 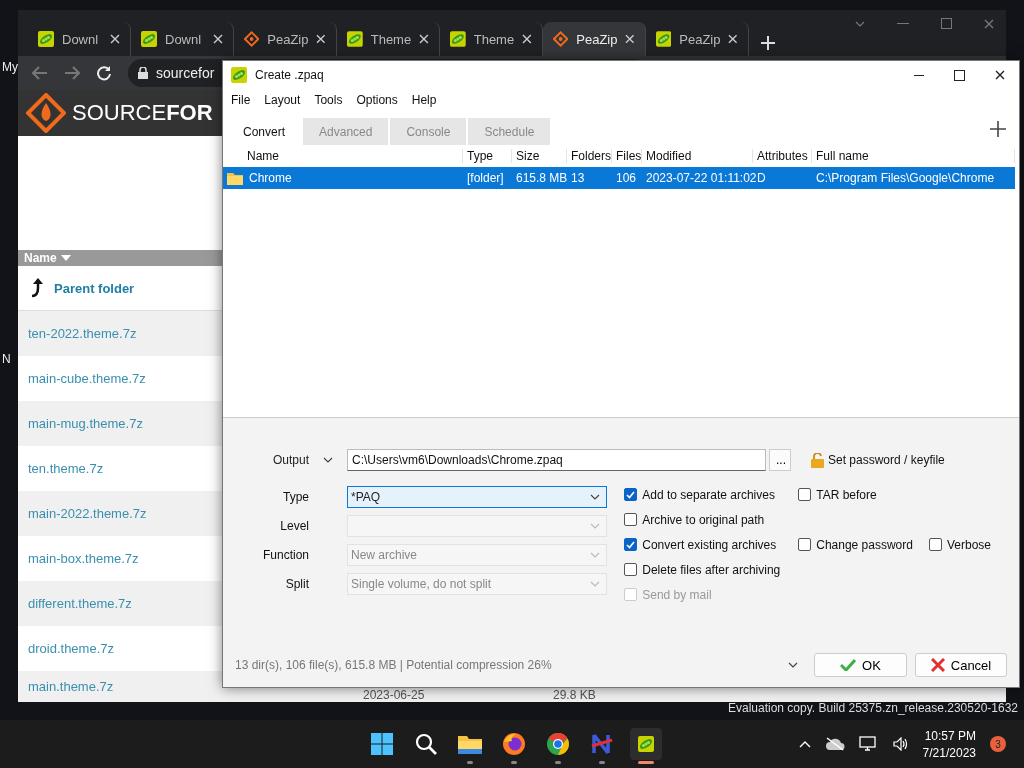 I want to click on field-label: Function, so click(x=285, y=555).